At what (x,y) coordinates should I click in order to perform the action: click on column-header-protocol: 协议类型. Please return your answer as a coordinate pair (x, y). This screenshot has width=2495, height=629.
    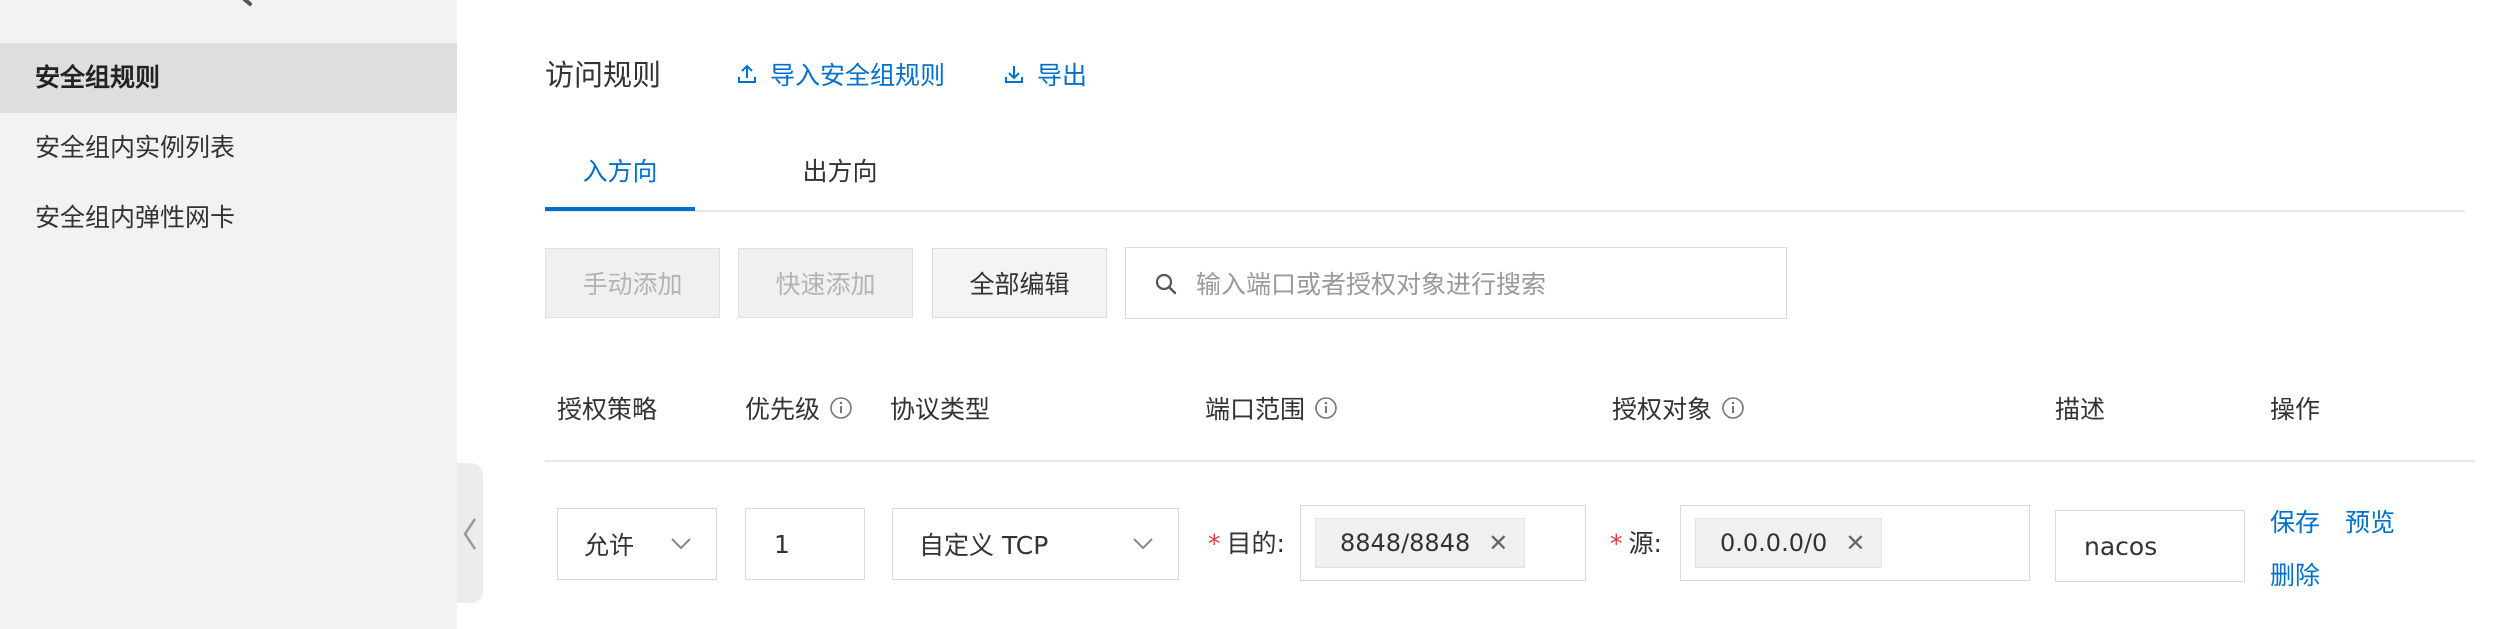
    Looking at the image, I should click on (940, 408).